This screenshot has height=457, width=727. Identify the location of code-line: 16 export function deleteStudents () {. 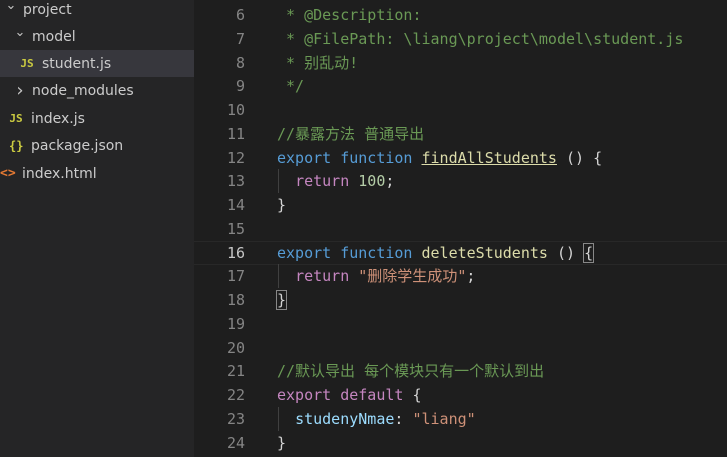
(460, 253).